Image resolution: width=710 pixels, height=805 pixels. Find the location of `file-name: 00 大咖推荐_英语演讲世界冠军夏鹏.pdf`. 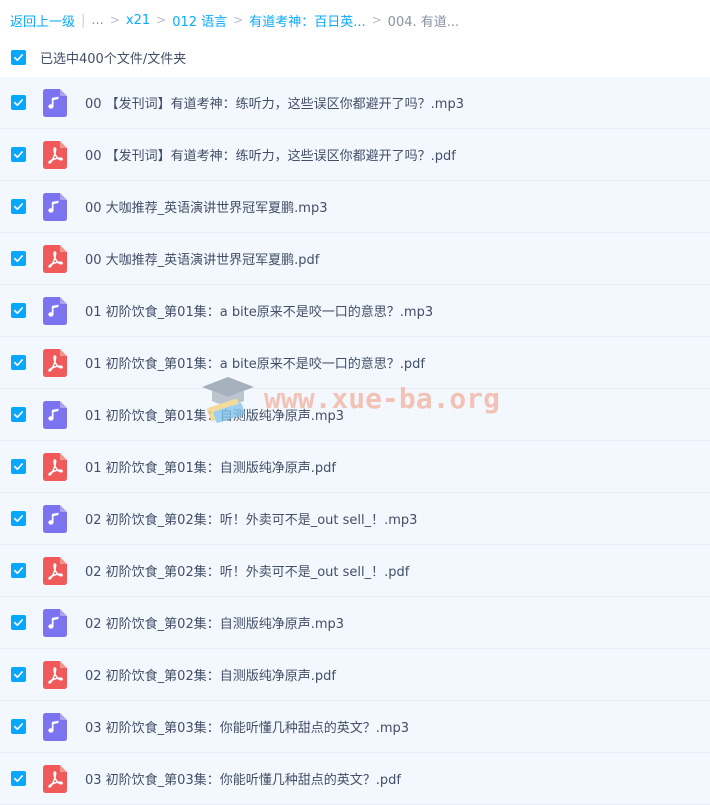

file-name: 00 大咖推荐_英语演讲世界冠军夏鹏.pdf is located at coordinates (202, 258).